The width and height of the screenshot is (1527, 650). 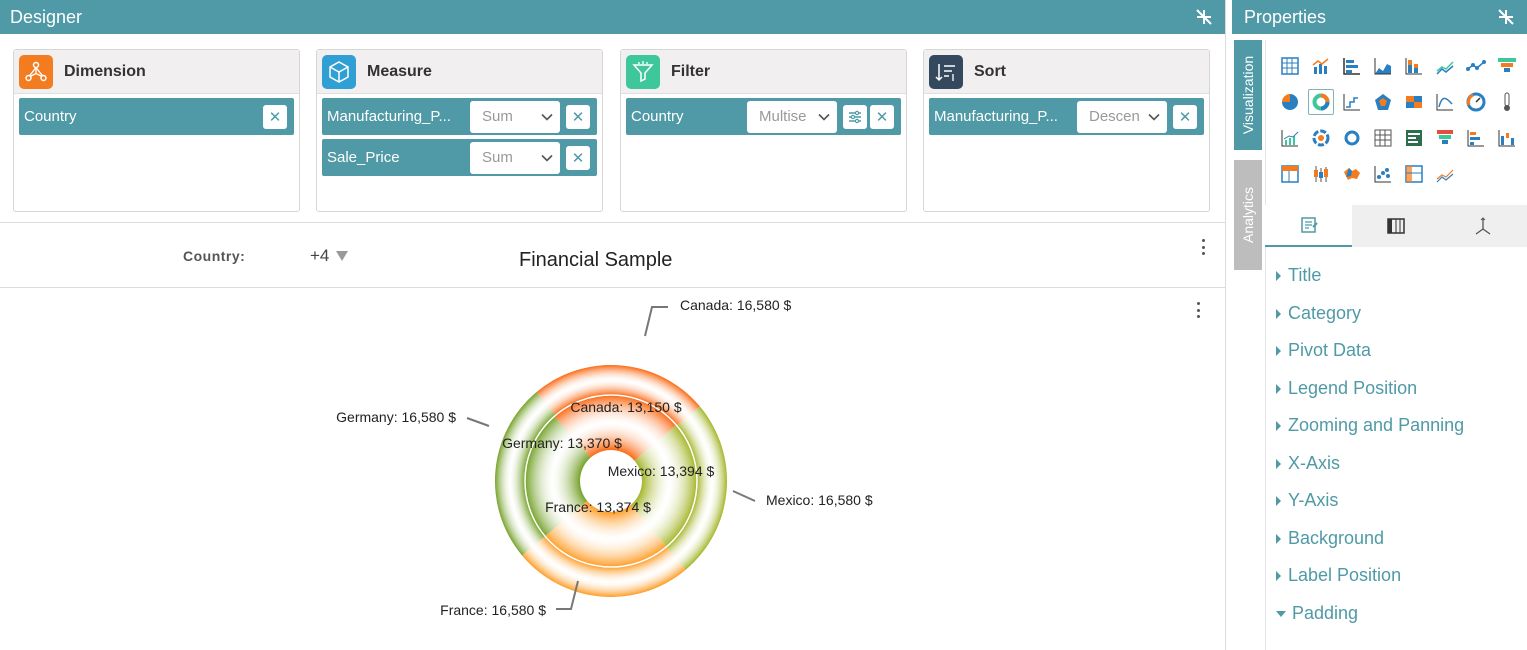 I want to click on sort-order-select: Descen, so click(x=1122, y=116).